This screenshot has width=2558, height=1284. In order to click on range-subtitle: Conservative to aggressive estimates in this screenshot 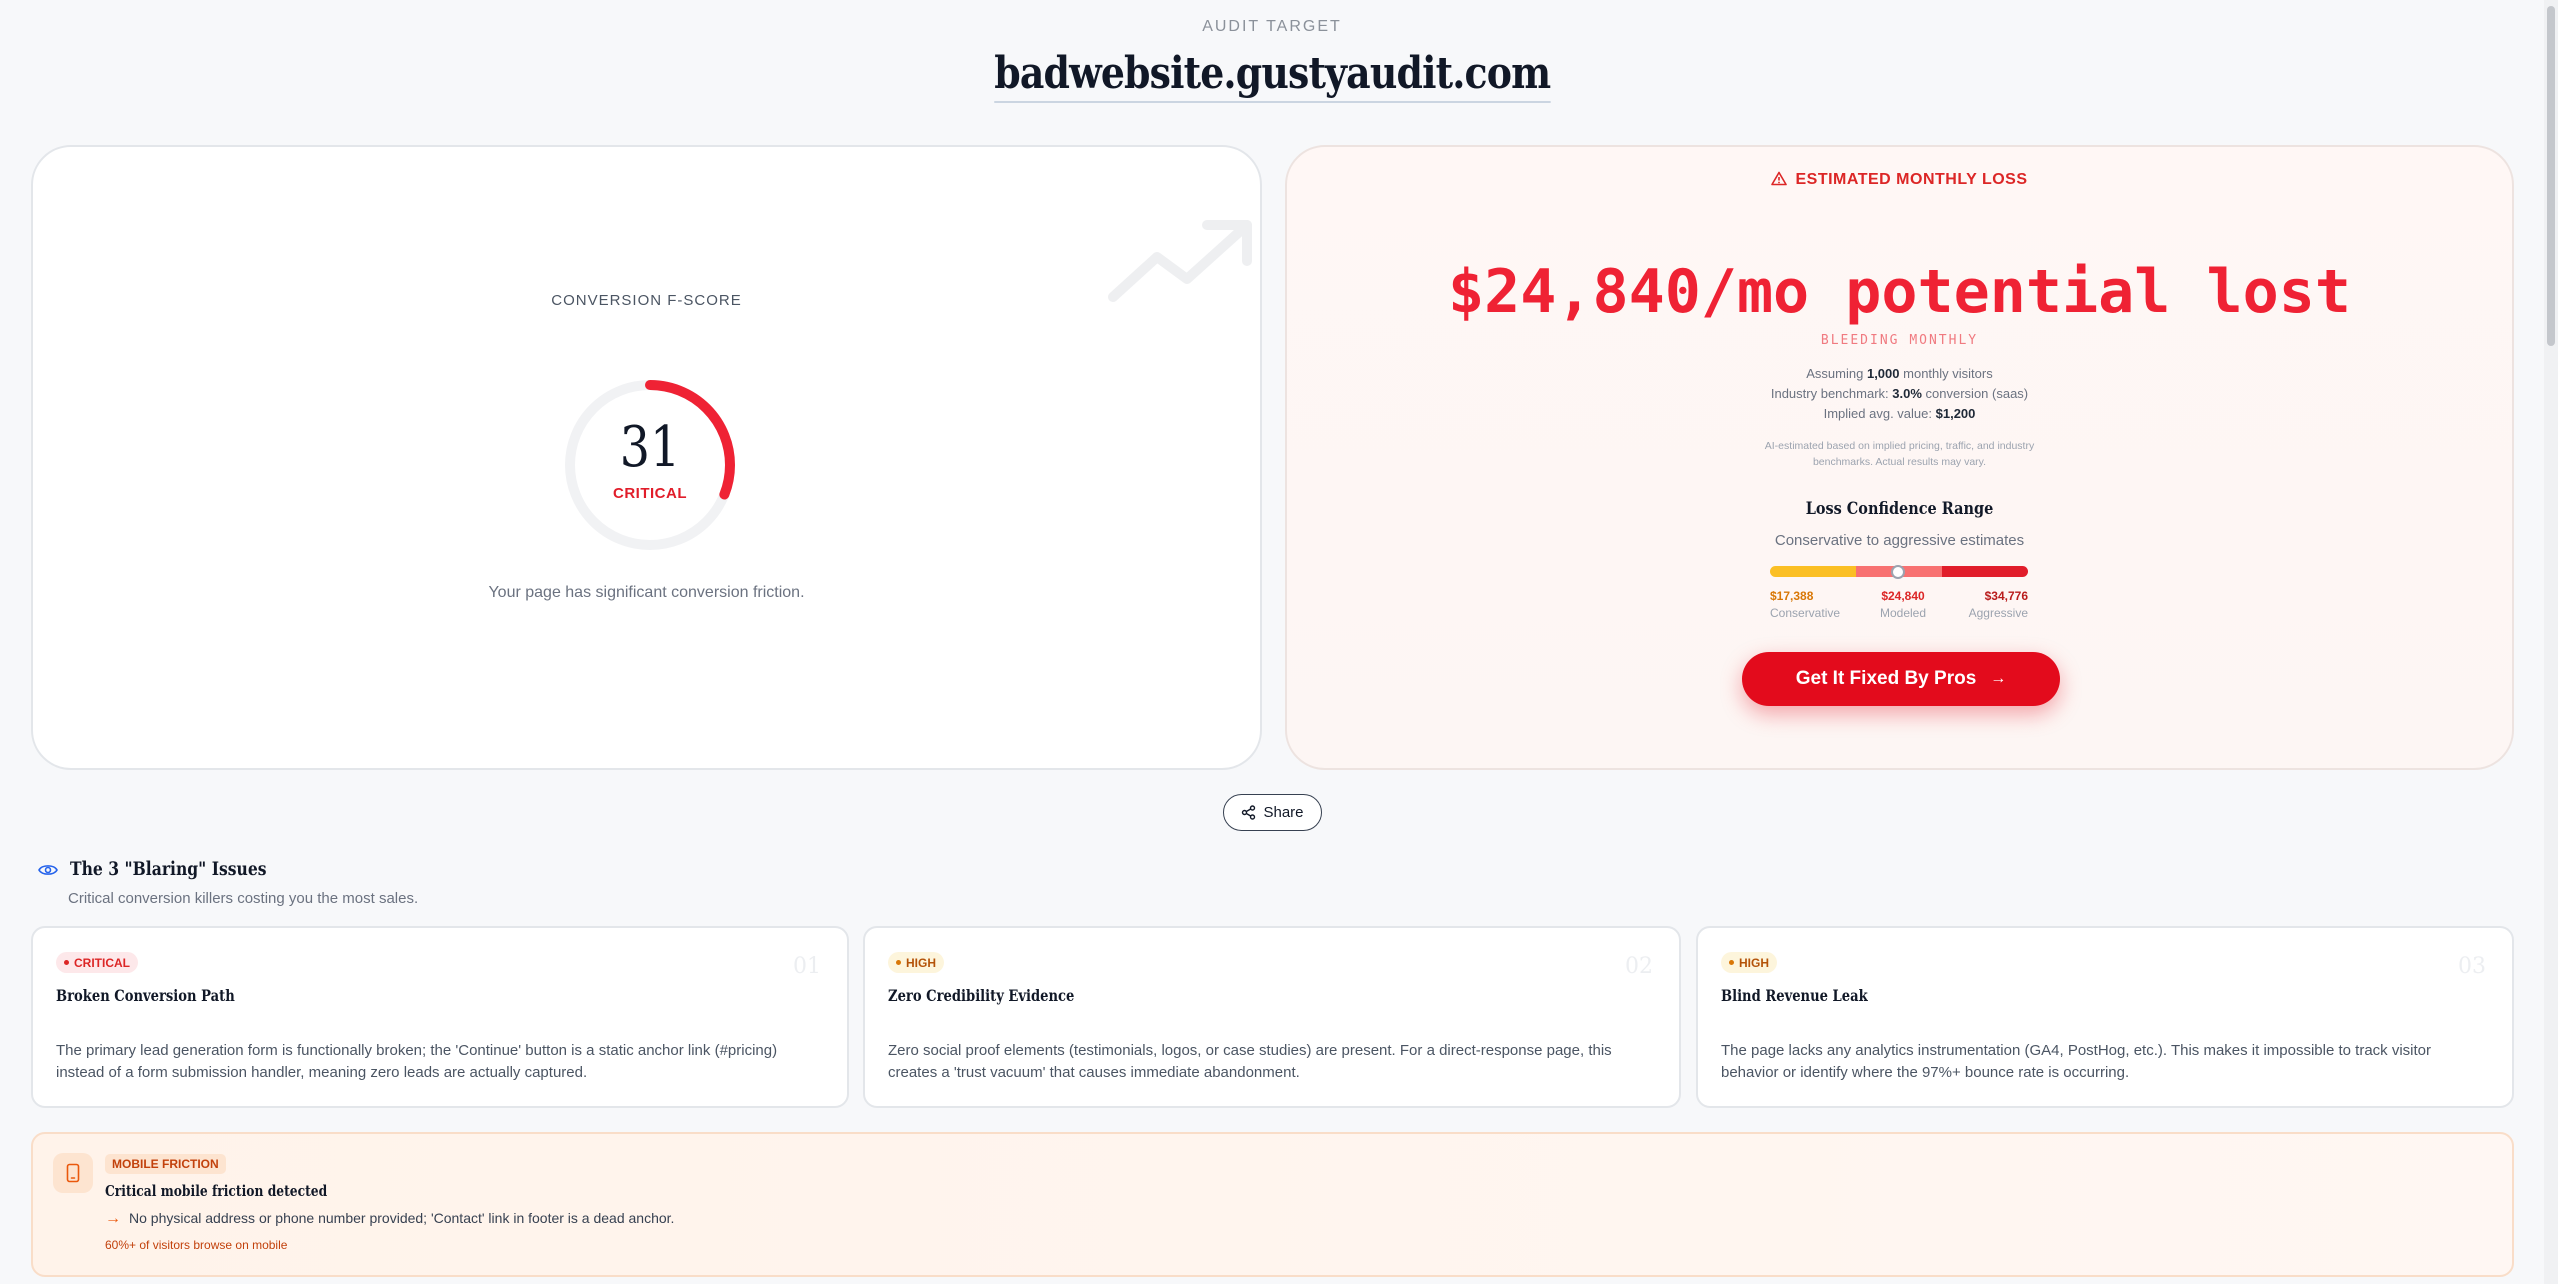, I will do `click(1899, 540)`.